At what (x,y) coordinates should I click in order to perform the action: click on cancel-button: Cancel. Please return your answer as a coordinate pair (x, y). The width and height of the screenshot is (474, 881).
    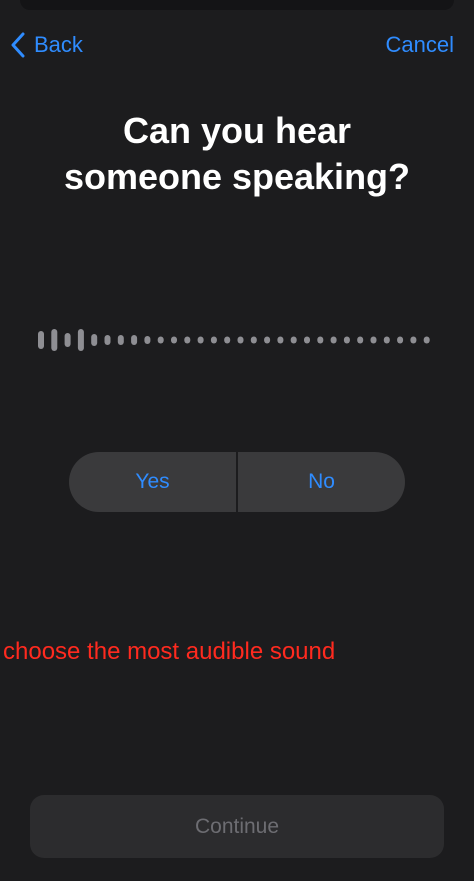
    Looking at the image, I should click on (420, 45).